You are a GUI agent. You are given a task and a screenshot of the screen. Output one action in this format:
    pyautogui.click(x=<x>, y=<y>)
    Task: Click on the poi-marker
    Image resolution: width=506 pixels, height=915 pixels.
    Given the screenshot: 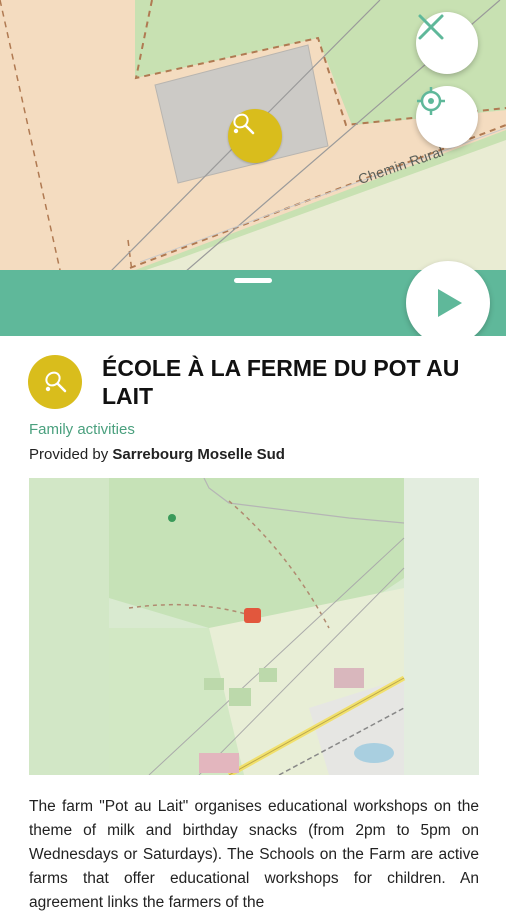 What is the action you would take?
    pyautogui.click(x=255, y=136)
    